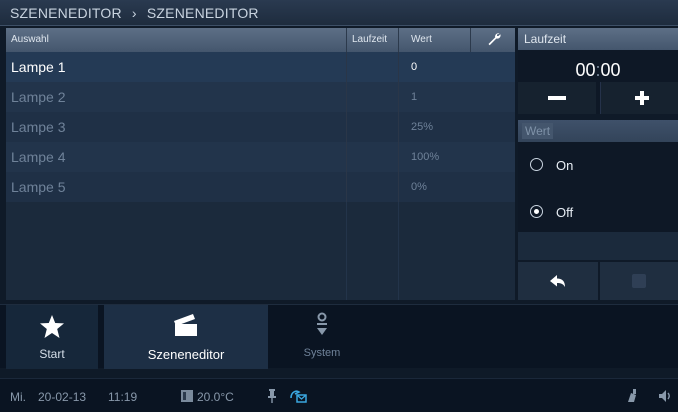 Image resolution: width=678 pixels, height=412 pixels. Describe the element at coordinates (598, 164) in the screenshot. I see `option-on: On` at that location.